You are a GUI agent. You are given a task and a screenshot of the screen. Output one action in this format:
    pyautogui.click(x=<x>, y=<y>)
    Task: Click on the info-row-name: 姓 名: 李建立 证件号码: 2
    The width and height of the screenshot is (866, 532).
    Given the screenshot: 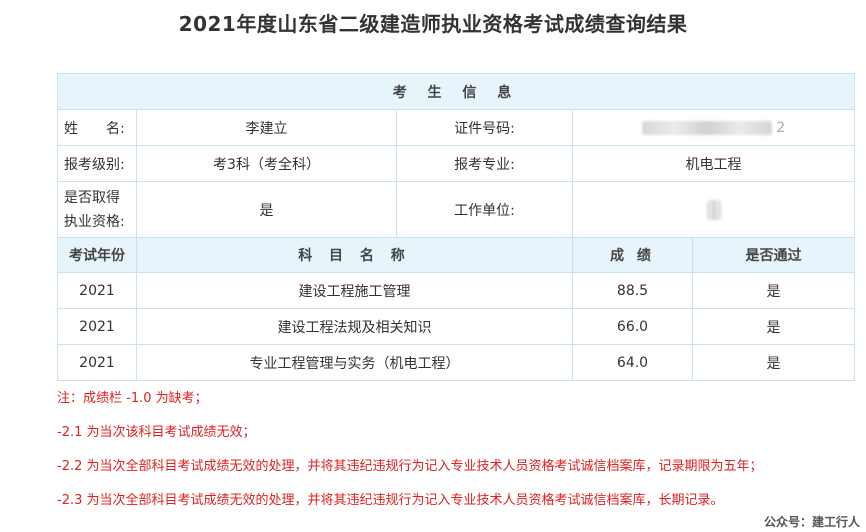 What is the action you would take?
    pyautogui.click(x=456, y=127)
    